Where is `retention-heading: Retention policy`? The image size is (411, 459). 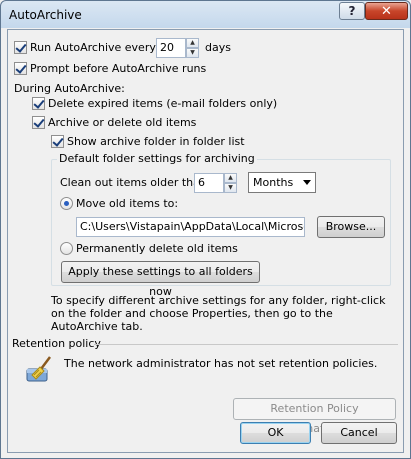
retention-heading: Retention policy is located at coordinates (56, 343).